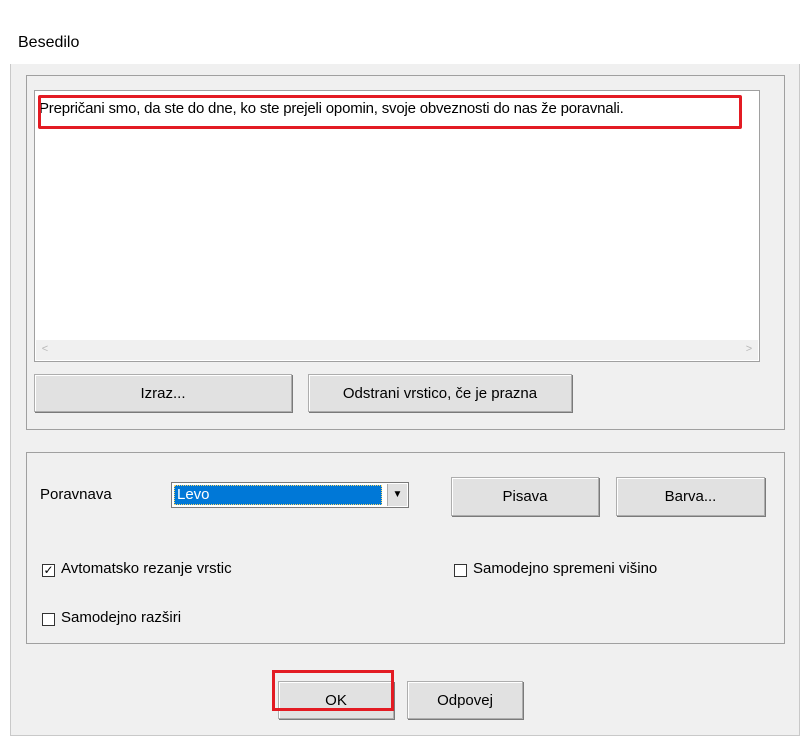 The height and width of the screenshot is (736, 801). What do you see at coordinates (405, 38) in the screenshot?
I see `title-bar: Besedilo` at bounding box center [405, 38].